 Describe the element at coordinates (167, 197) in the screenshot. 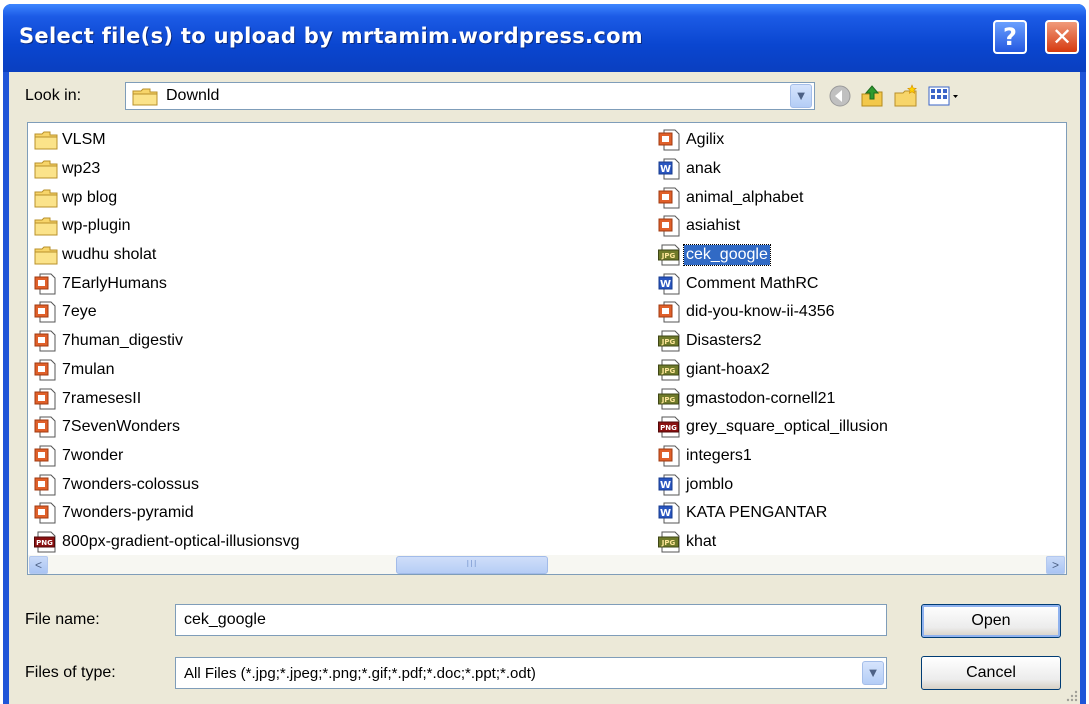

I see `folder-item: wp blog` at that location.